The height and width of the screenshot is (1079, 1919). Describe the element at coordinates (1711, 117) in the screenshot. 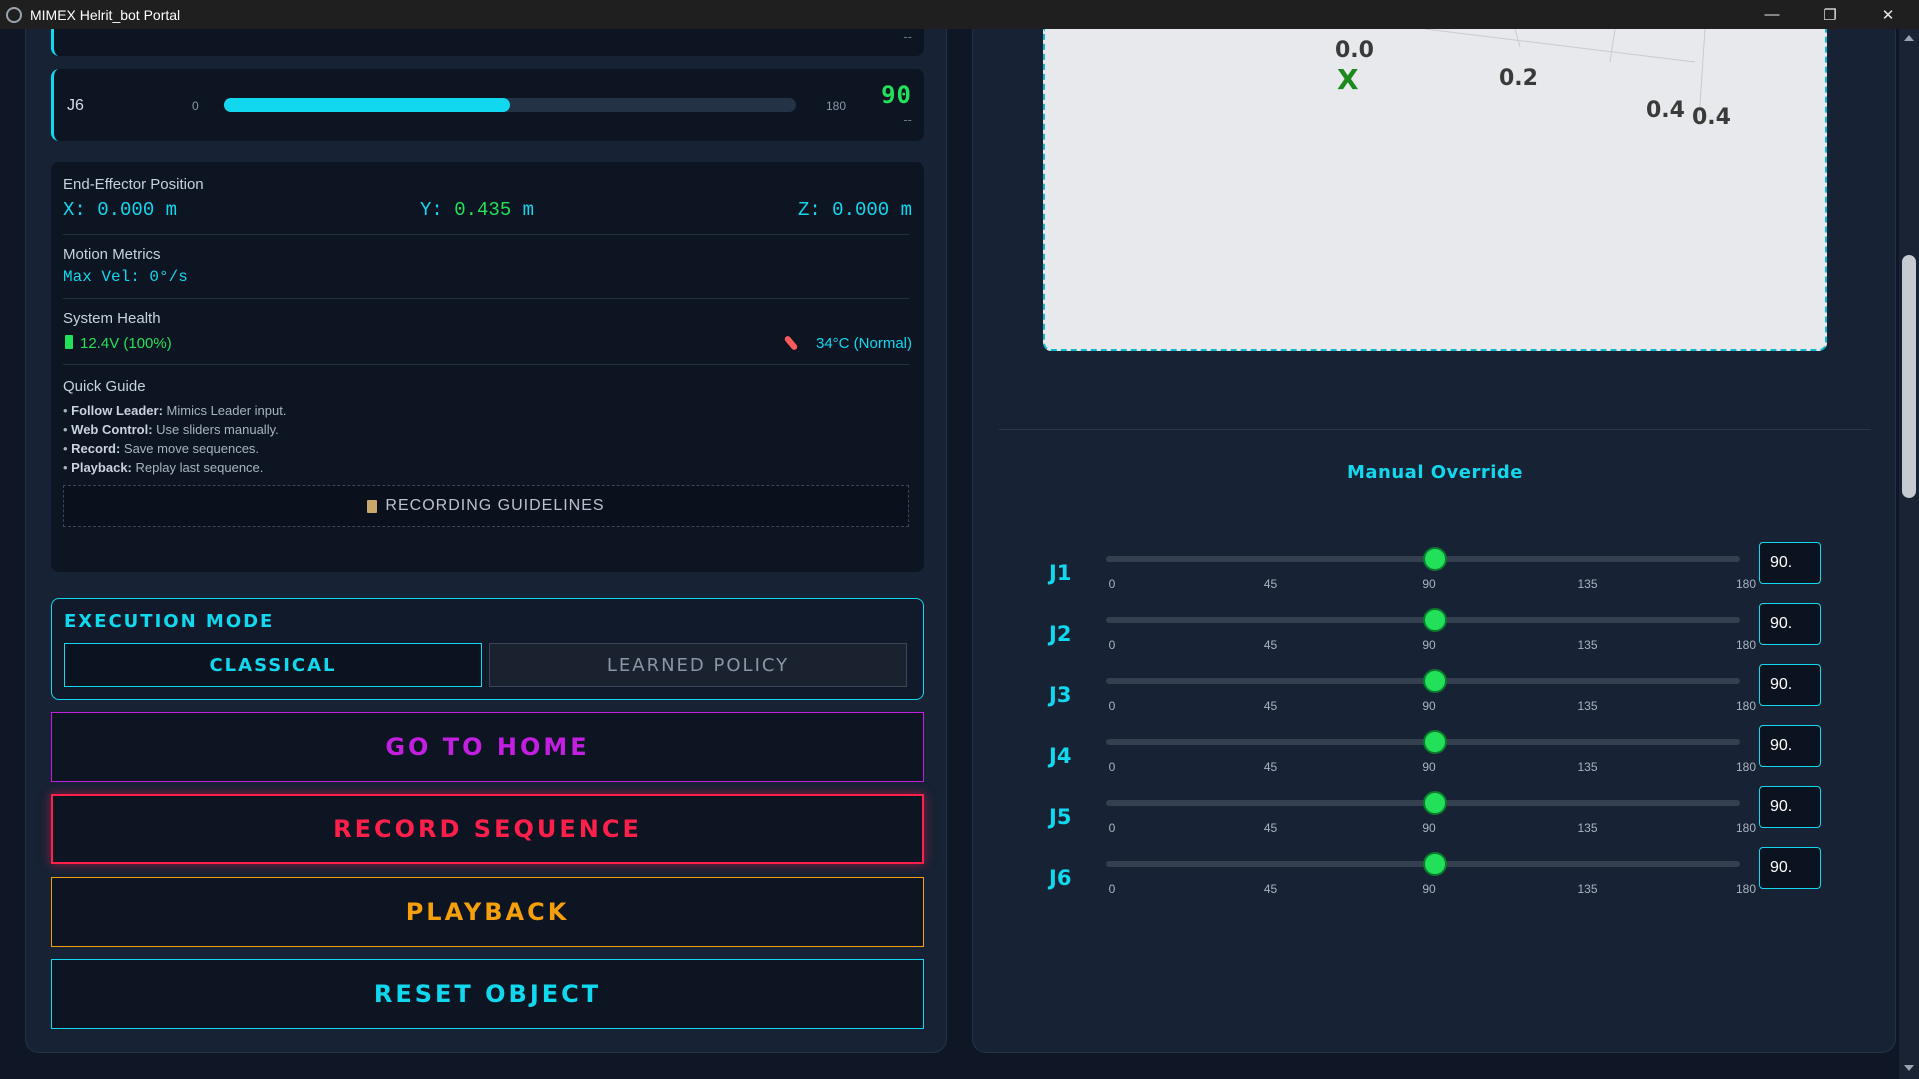

I see `plot-tick-label: 0.4` at that location.